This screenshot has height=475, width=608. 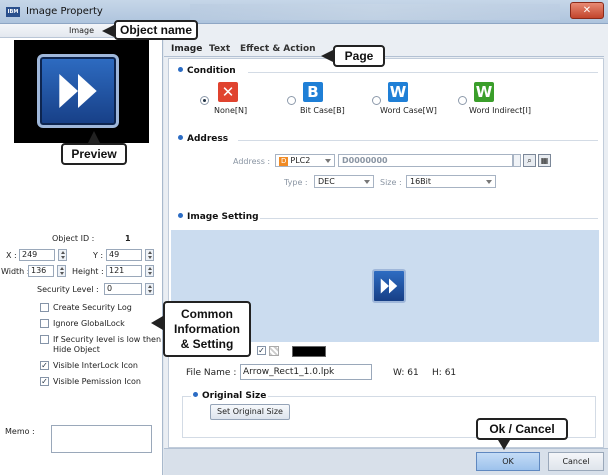 What do you see at coordinates (231, 110) in the screenshot?
I see `condition-none-label: None[N]` at bounding box center [231, 110].